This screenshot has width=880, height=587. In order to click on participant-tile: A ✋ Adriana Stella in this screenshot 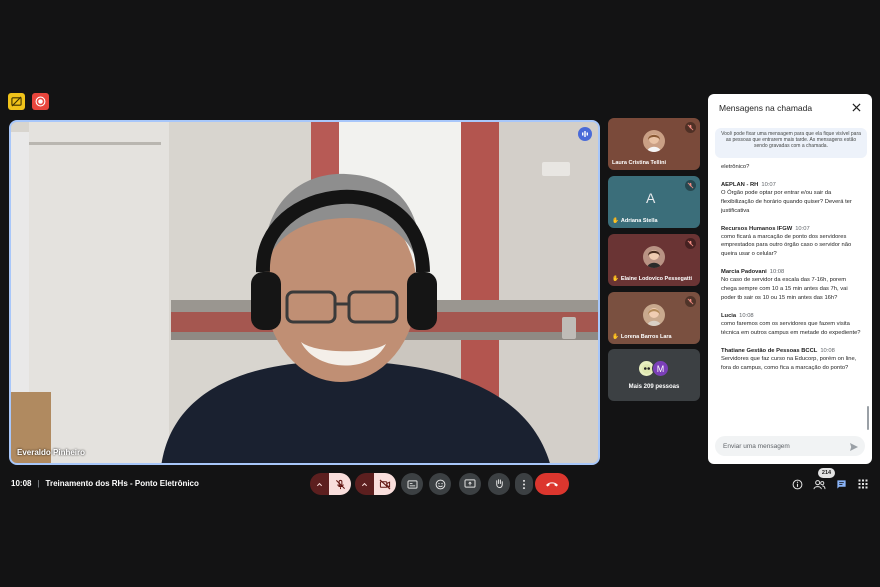, I will do `click(654, 202)`.